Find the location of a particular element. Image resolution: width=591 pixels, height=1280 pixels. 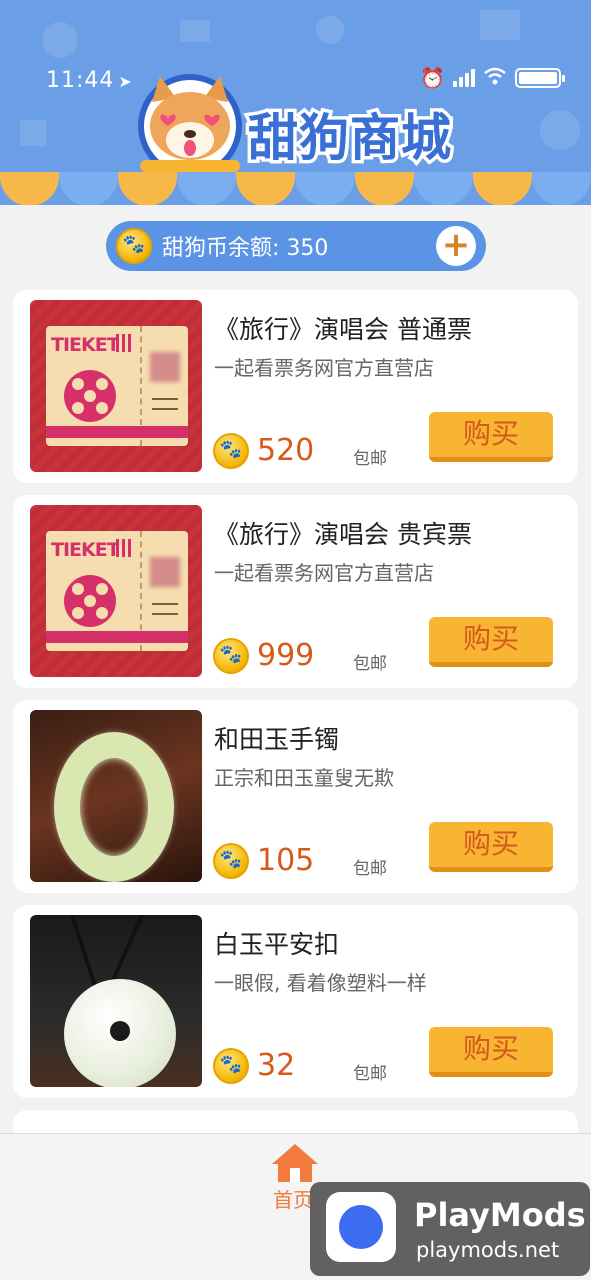

watermark-url: playmods.net is located at coordinates (488, 1250).